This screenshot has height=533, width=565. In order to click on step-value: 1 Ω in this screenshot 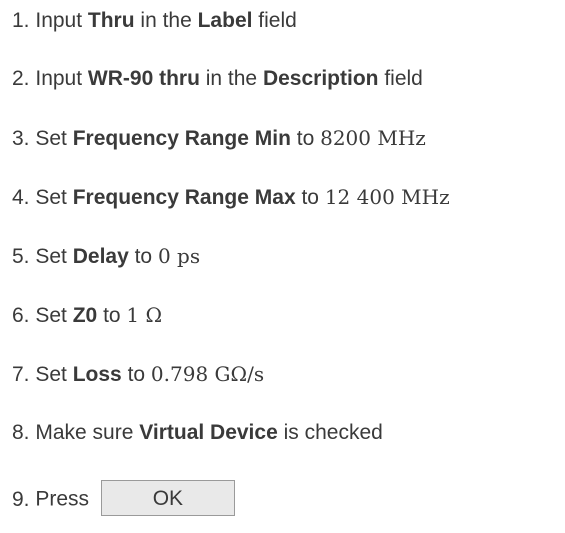, I will do `click(144, 315)`.